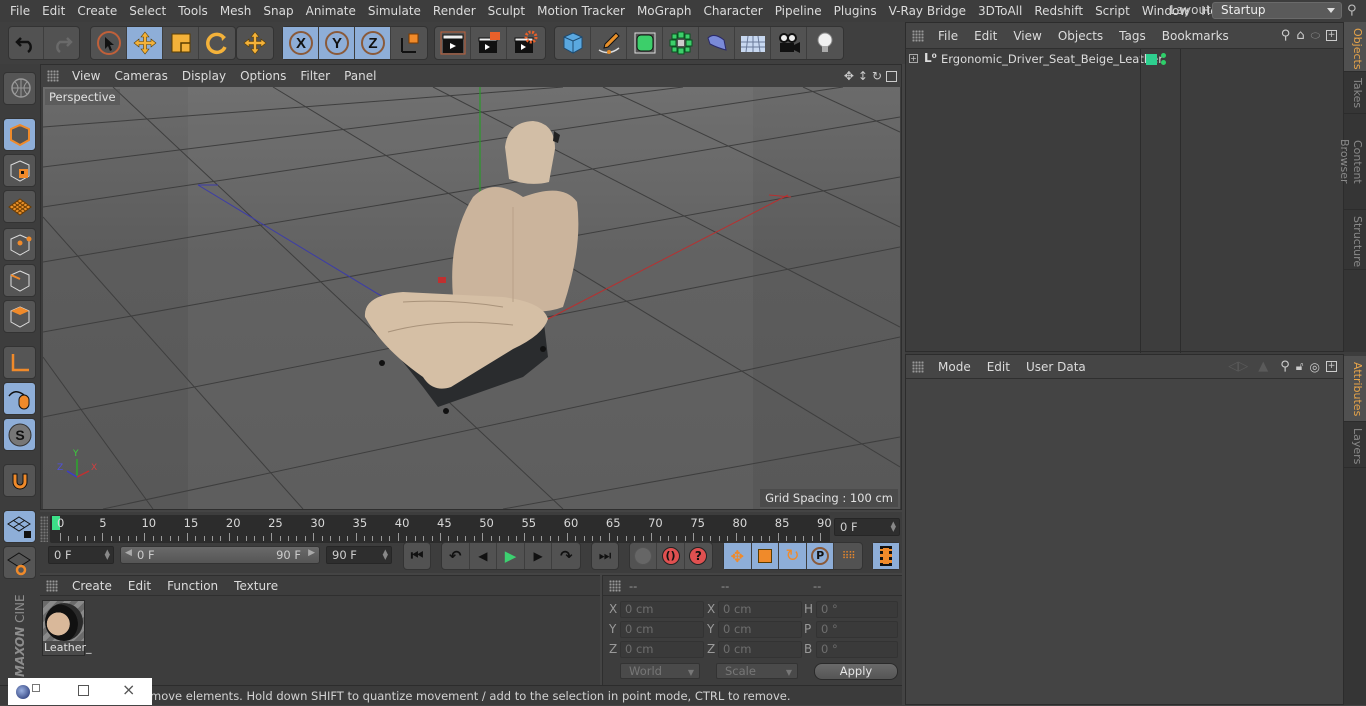 Image resolution: width=1366 pixels, height=706 pixels. I want to click on nav-back-icon: ◁▷, so click(1238, 366).